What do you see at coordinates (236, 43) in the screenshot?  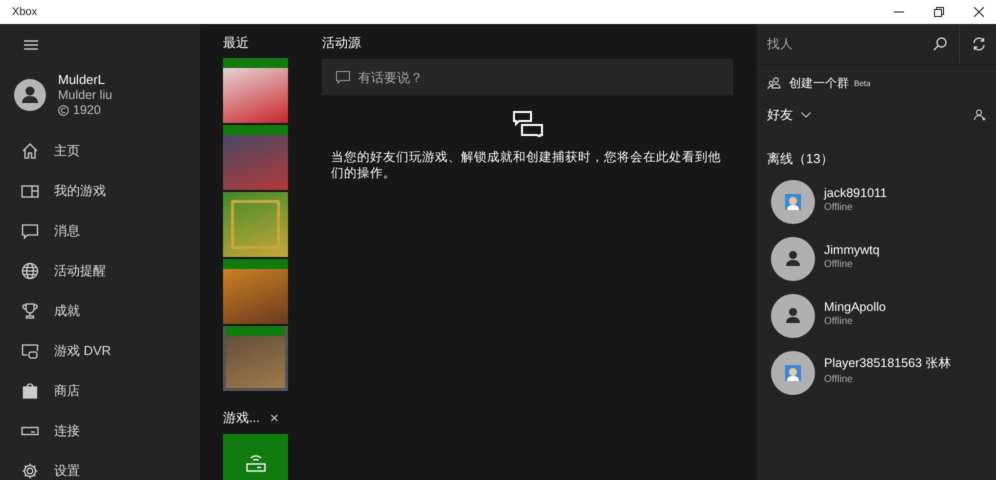 I see `section-title: 最近` at bounding box center [236, 43].